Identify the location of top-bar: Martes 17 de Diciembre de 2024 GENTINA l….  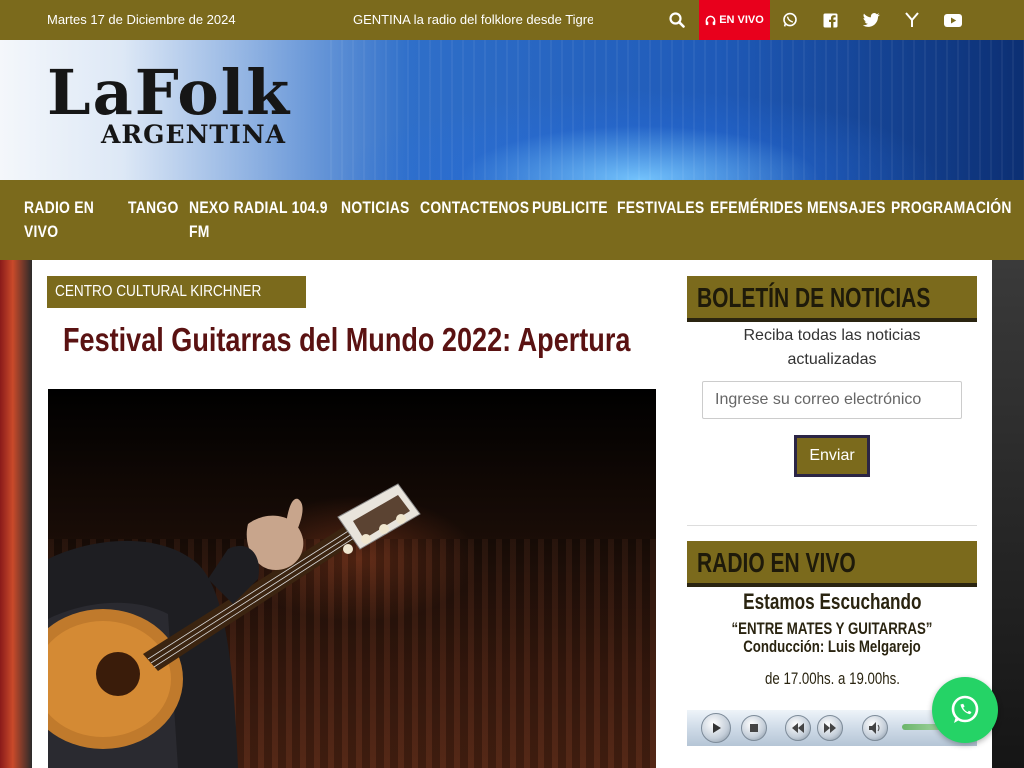
(512, 20).